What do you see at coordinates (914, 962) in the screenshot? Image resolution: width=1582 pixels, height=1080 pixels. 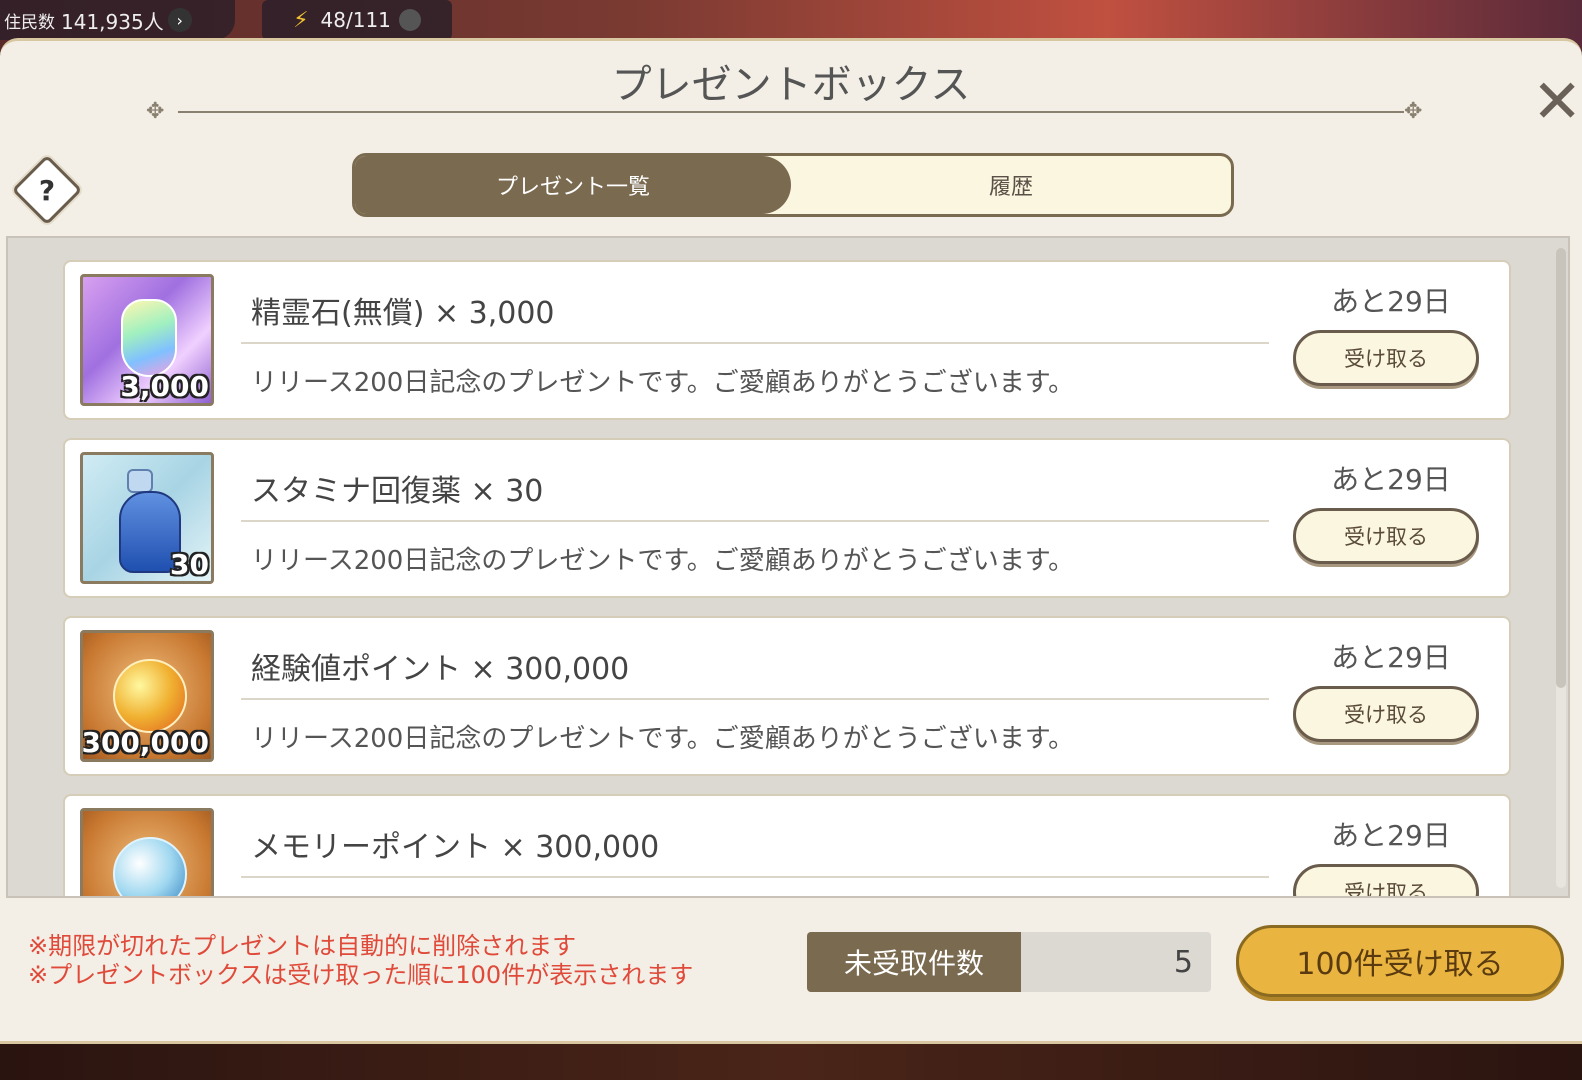 I see `unclaimed-label: 未受取件数` at bounding box center [914, 962].